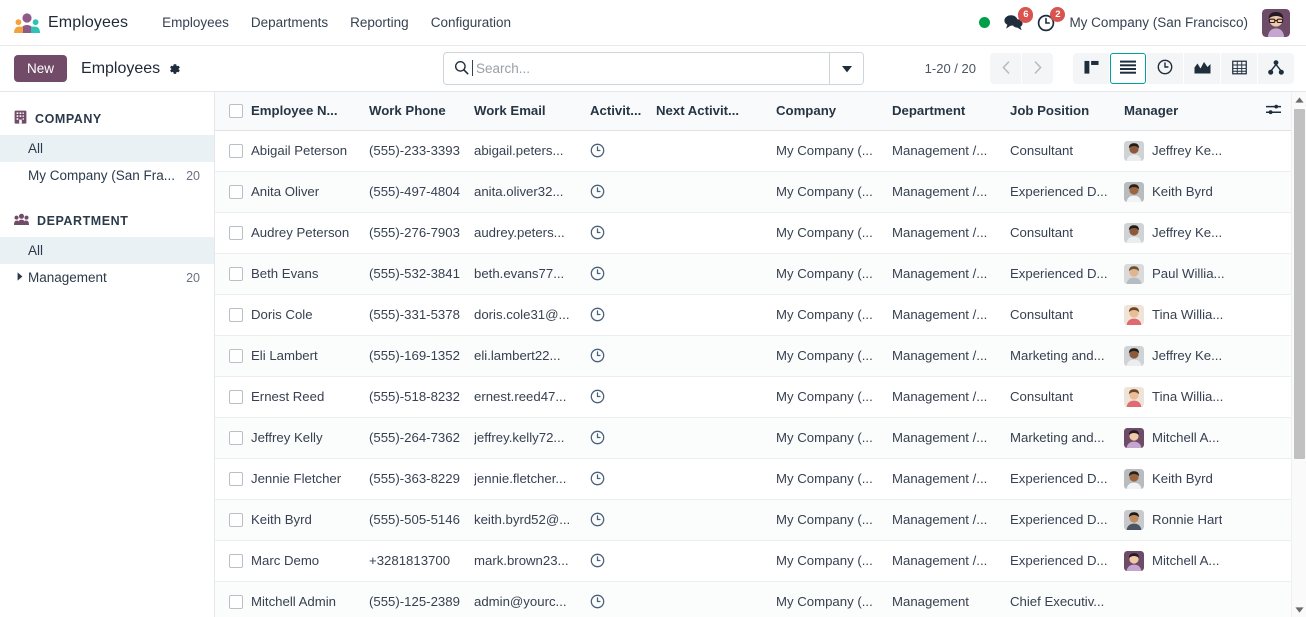 This screenshot has height=617, width=1306. Describe the element at coordinates (379, 22) in the screenshot. I see `menu-item-reporting: Reporting` at that location.